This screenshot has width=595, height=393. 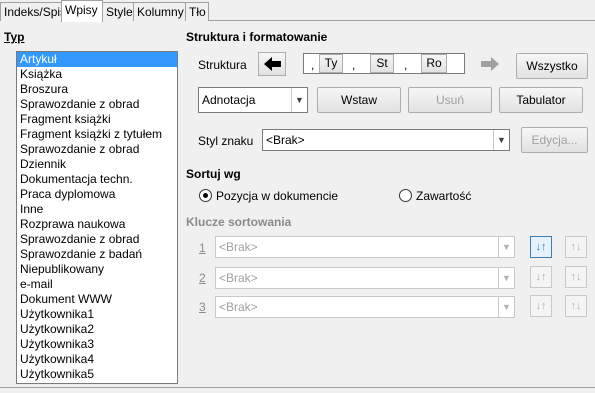 I want to click on sort-key-1-descending-button: ↑↓, so click(x=576, y=247).